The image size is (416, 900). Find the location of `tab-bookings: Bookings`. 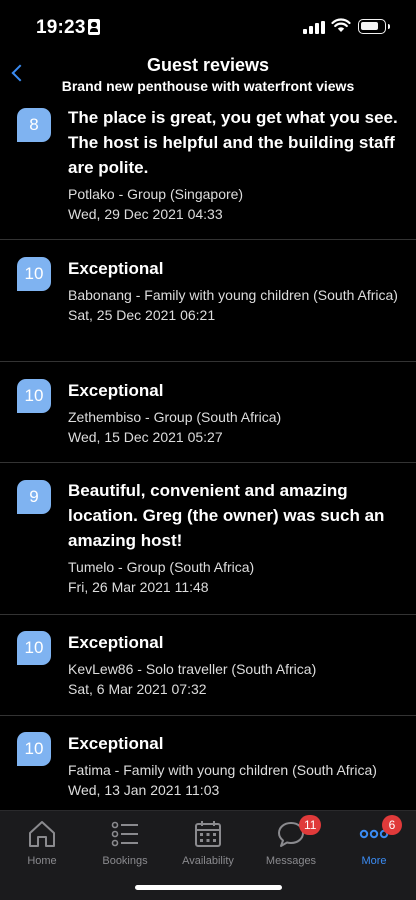

tab-bookings: Bookings is located at coordinates (125, 843).